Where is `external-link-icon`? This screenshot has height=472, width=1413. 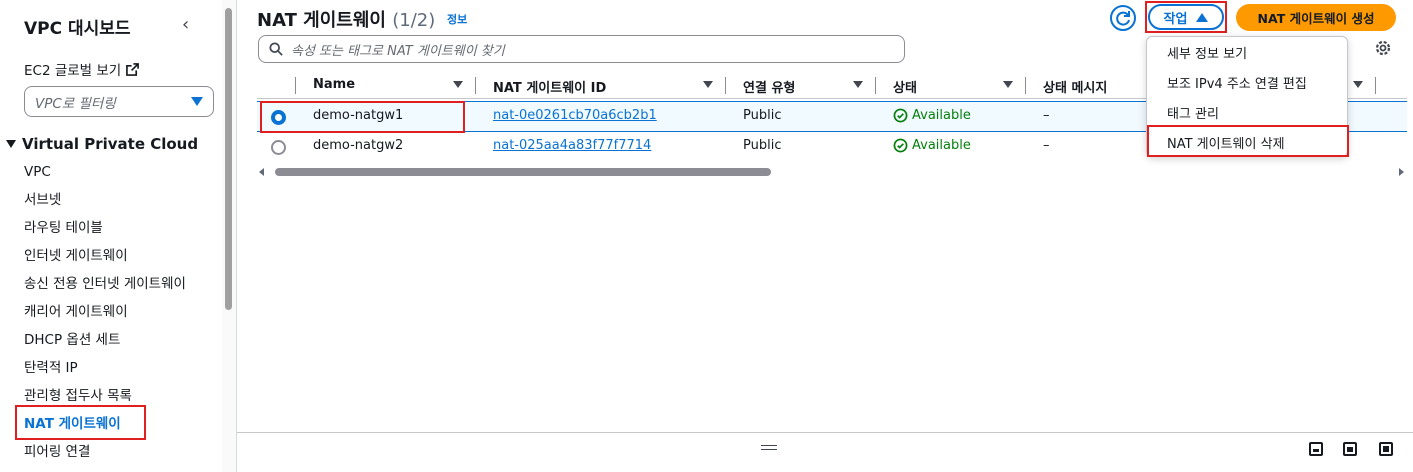 external-link-icon is located at coordinates (133, 69).